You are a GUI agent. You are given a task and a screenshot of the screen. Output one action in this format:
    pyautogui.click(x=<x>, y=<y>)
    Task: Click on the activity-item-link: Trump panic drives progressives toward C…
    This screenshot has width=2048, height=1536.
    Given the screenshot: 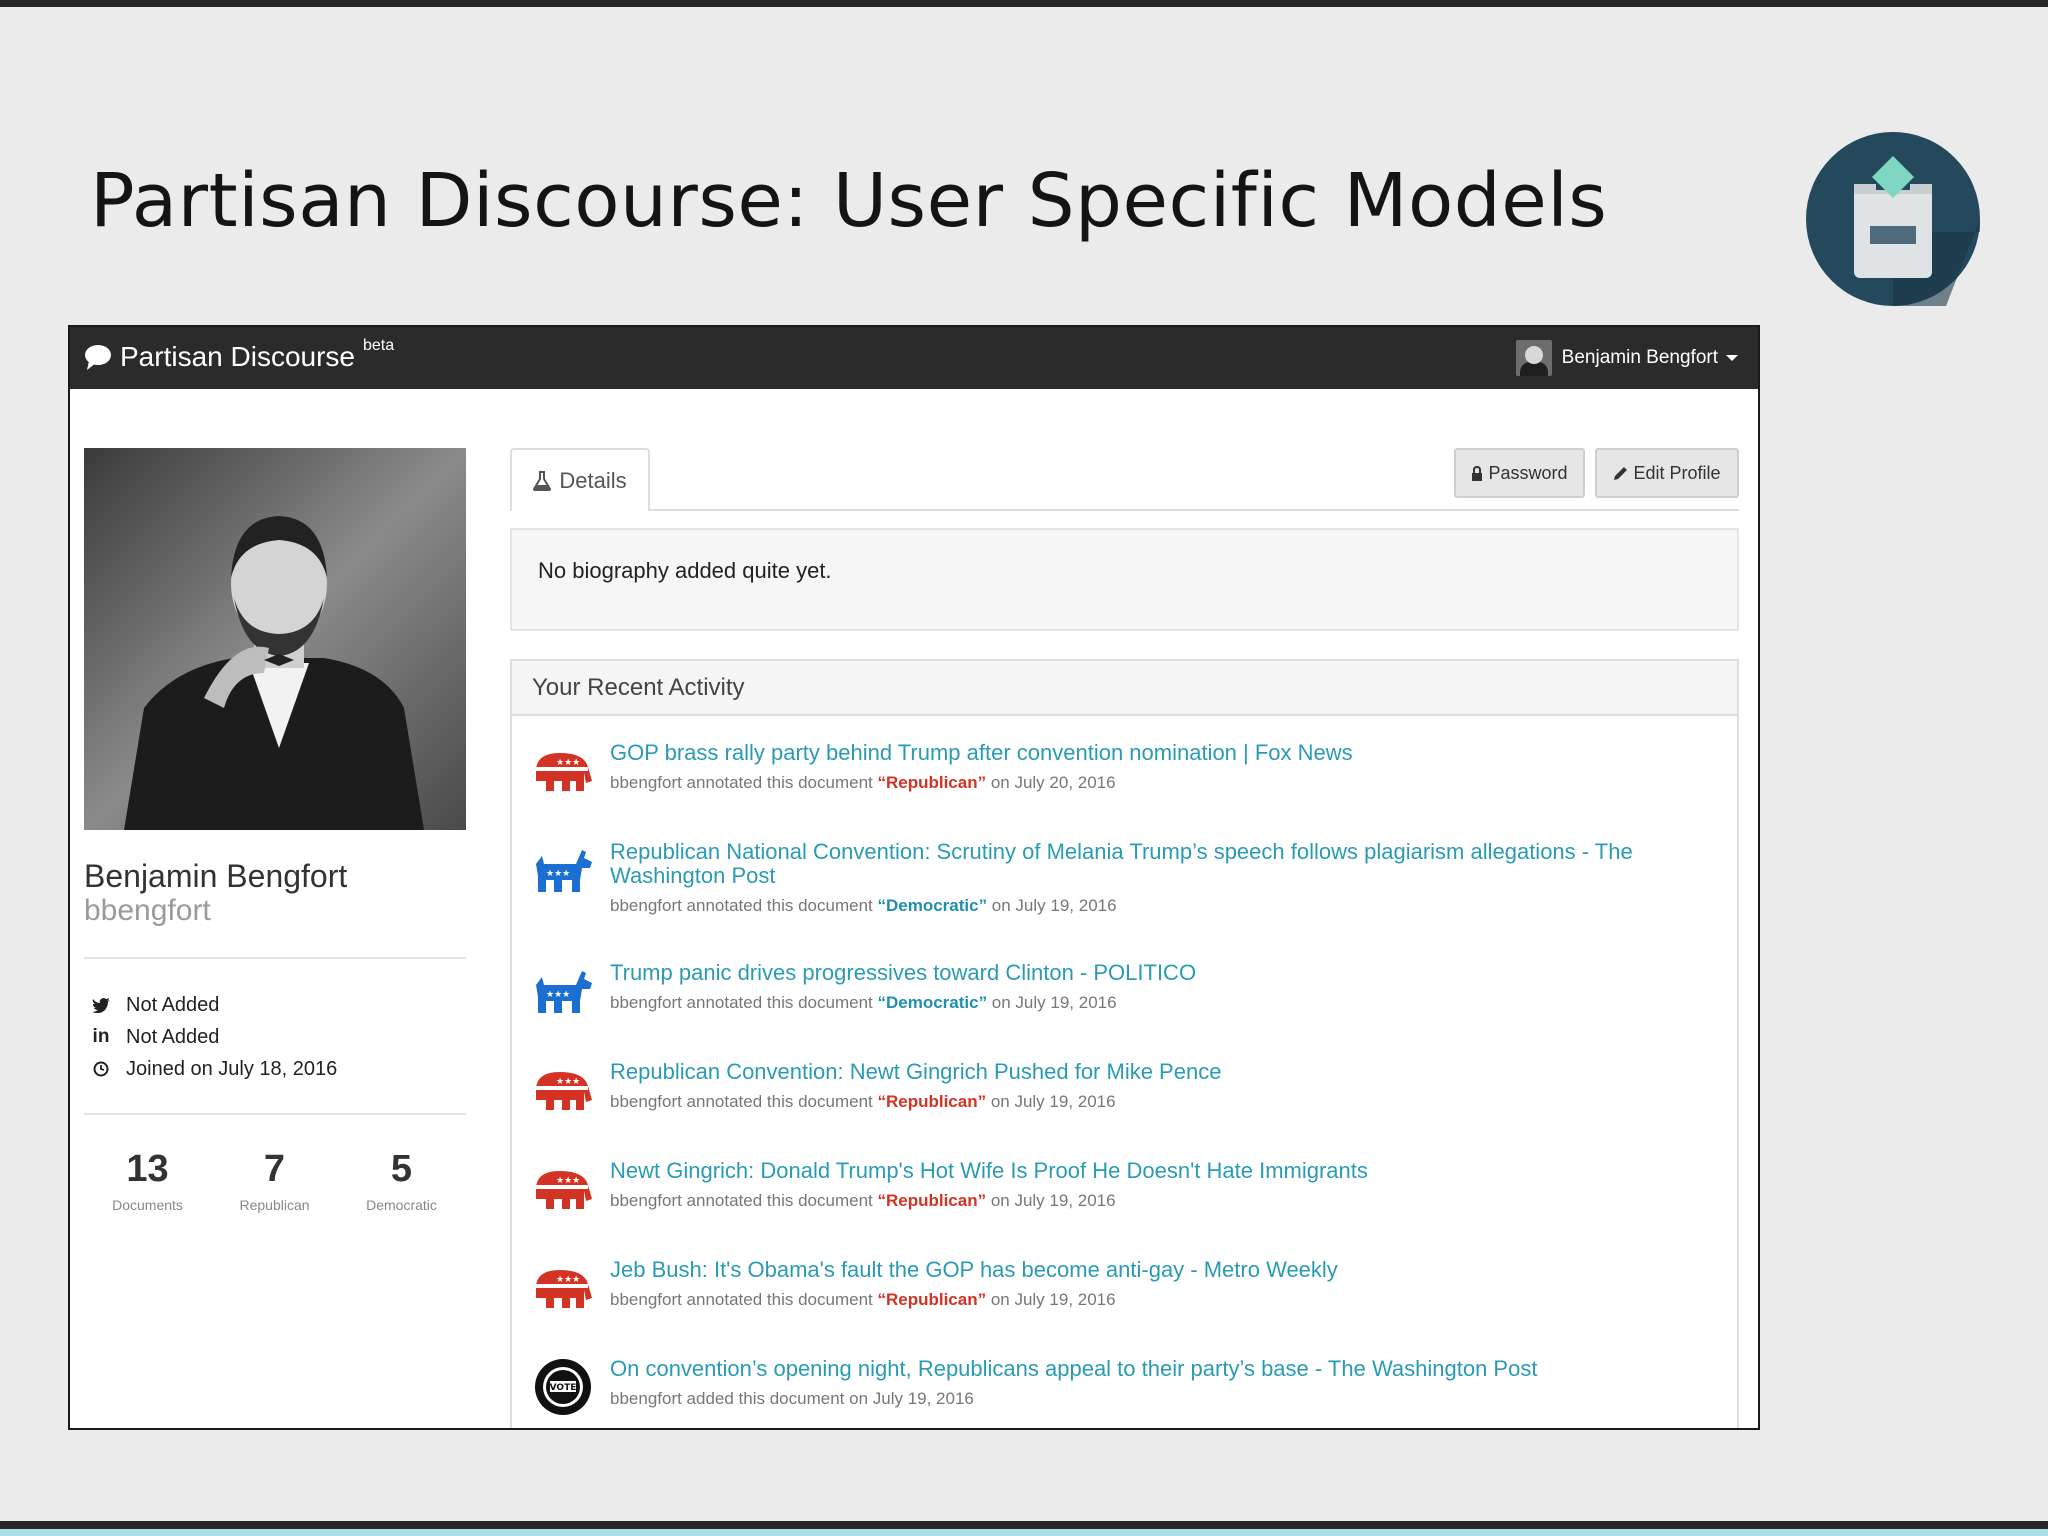 What is the action you would take?
    pyautogui.click(x=1160, y=973)
    